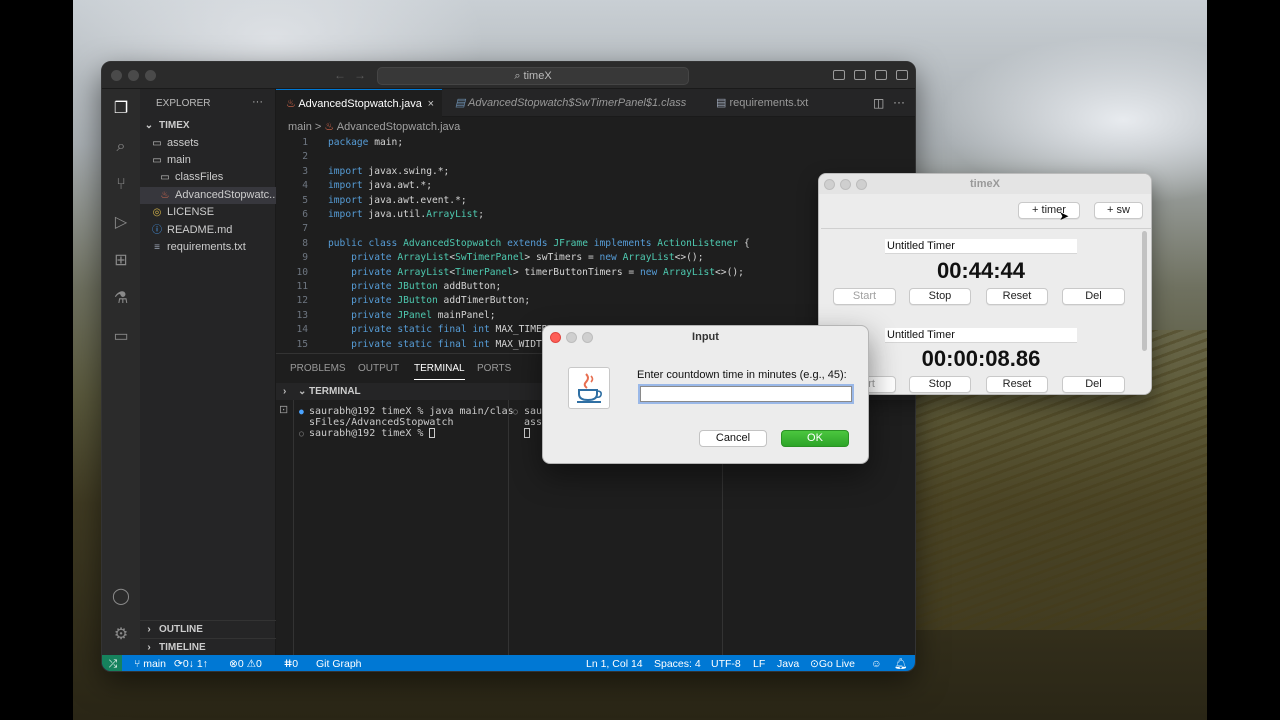 The height and width of the screenshot is (720, 1280). I want to click on tree-item-label: LICENSE, so click(191, 212).